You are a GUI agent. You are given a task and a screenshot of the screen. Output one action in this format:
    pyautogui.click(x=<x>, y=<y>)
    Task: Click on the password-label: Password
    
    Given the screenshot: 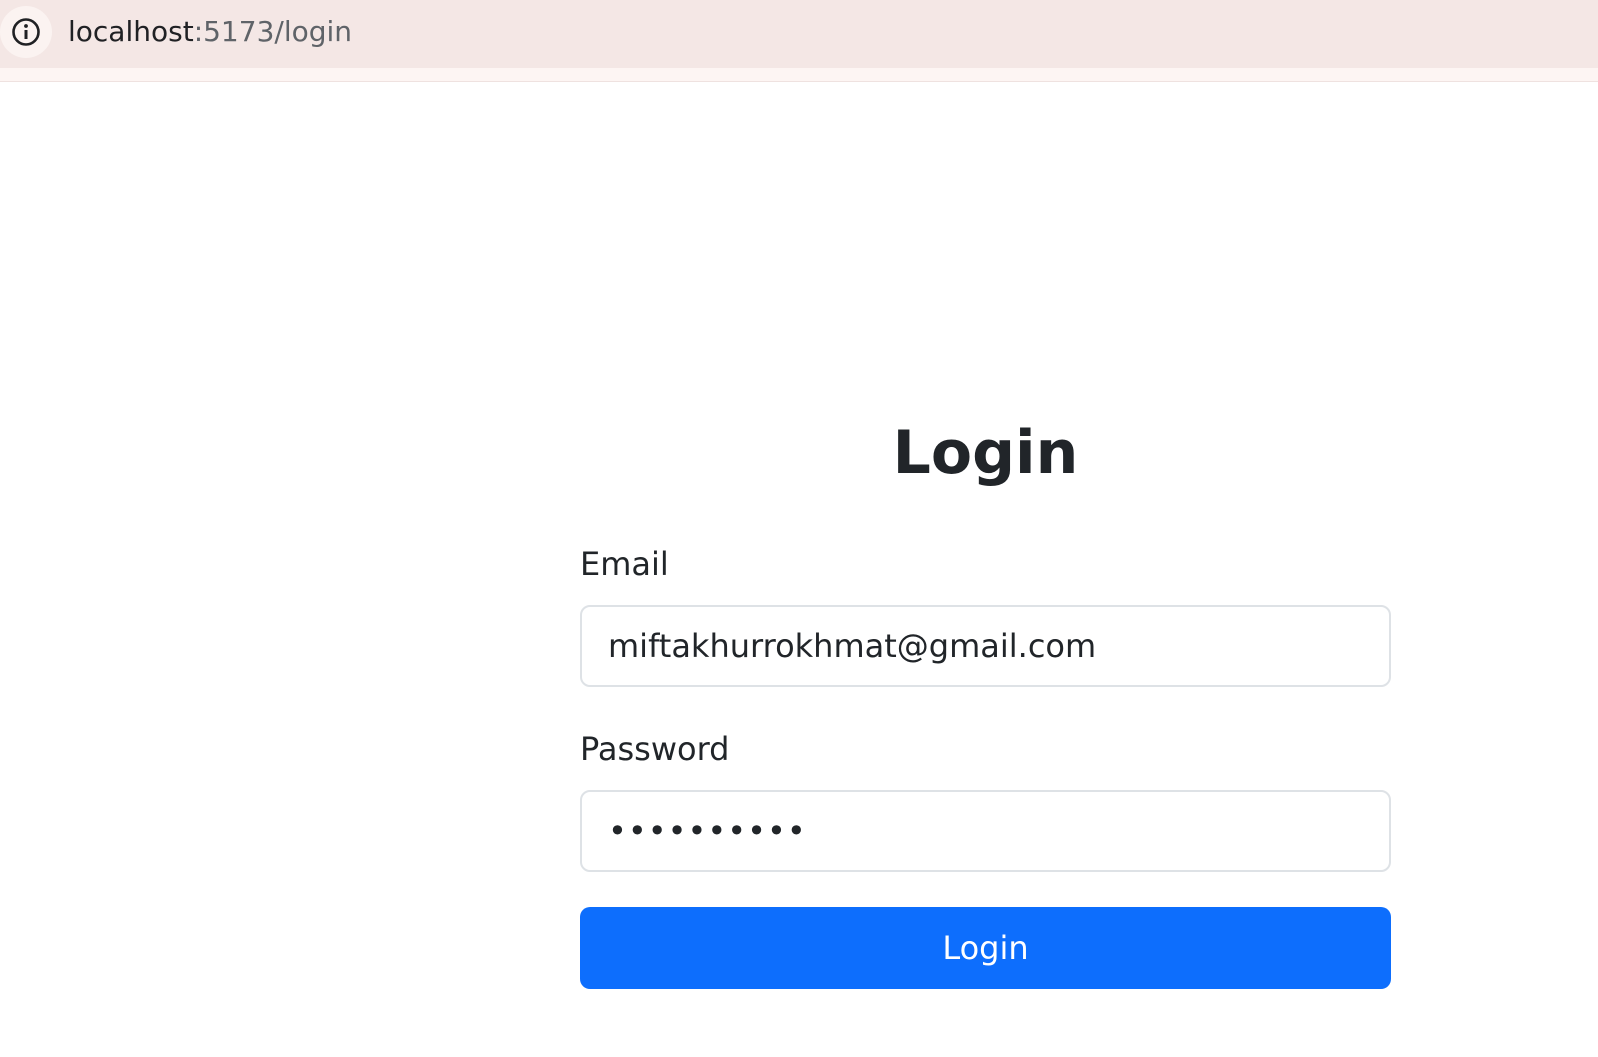 What is the action you would take?
    pyautogui.click(x=655, y=749)
    